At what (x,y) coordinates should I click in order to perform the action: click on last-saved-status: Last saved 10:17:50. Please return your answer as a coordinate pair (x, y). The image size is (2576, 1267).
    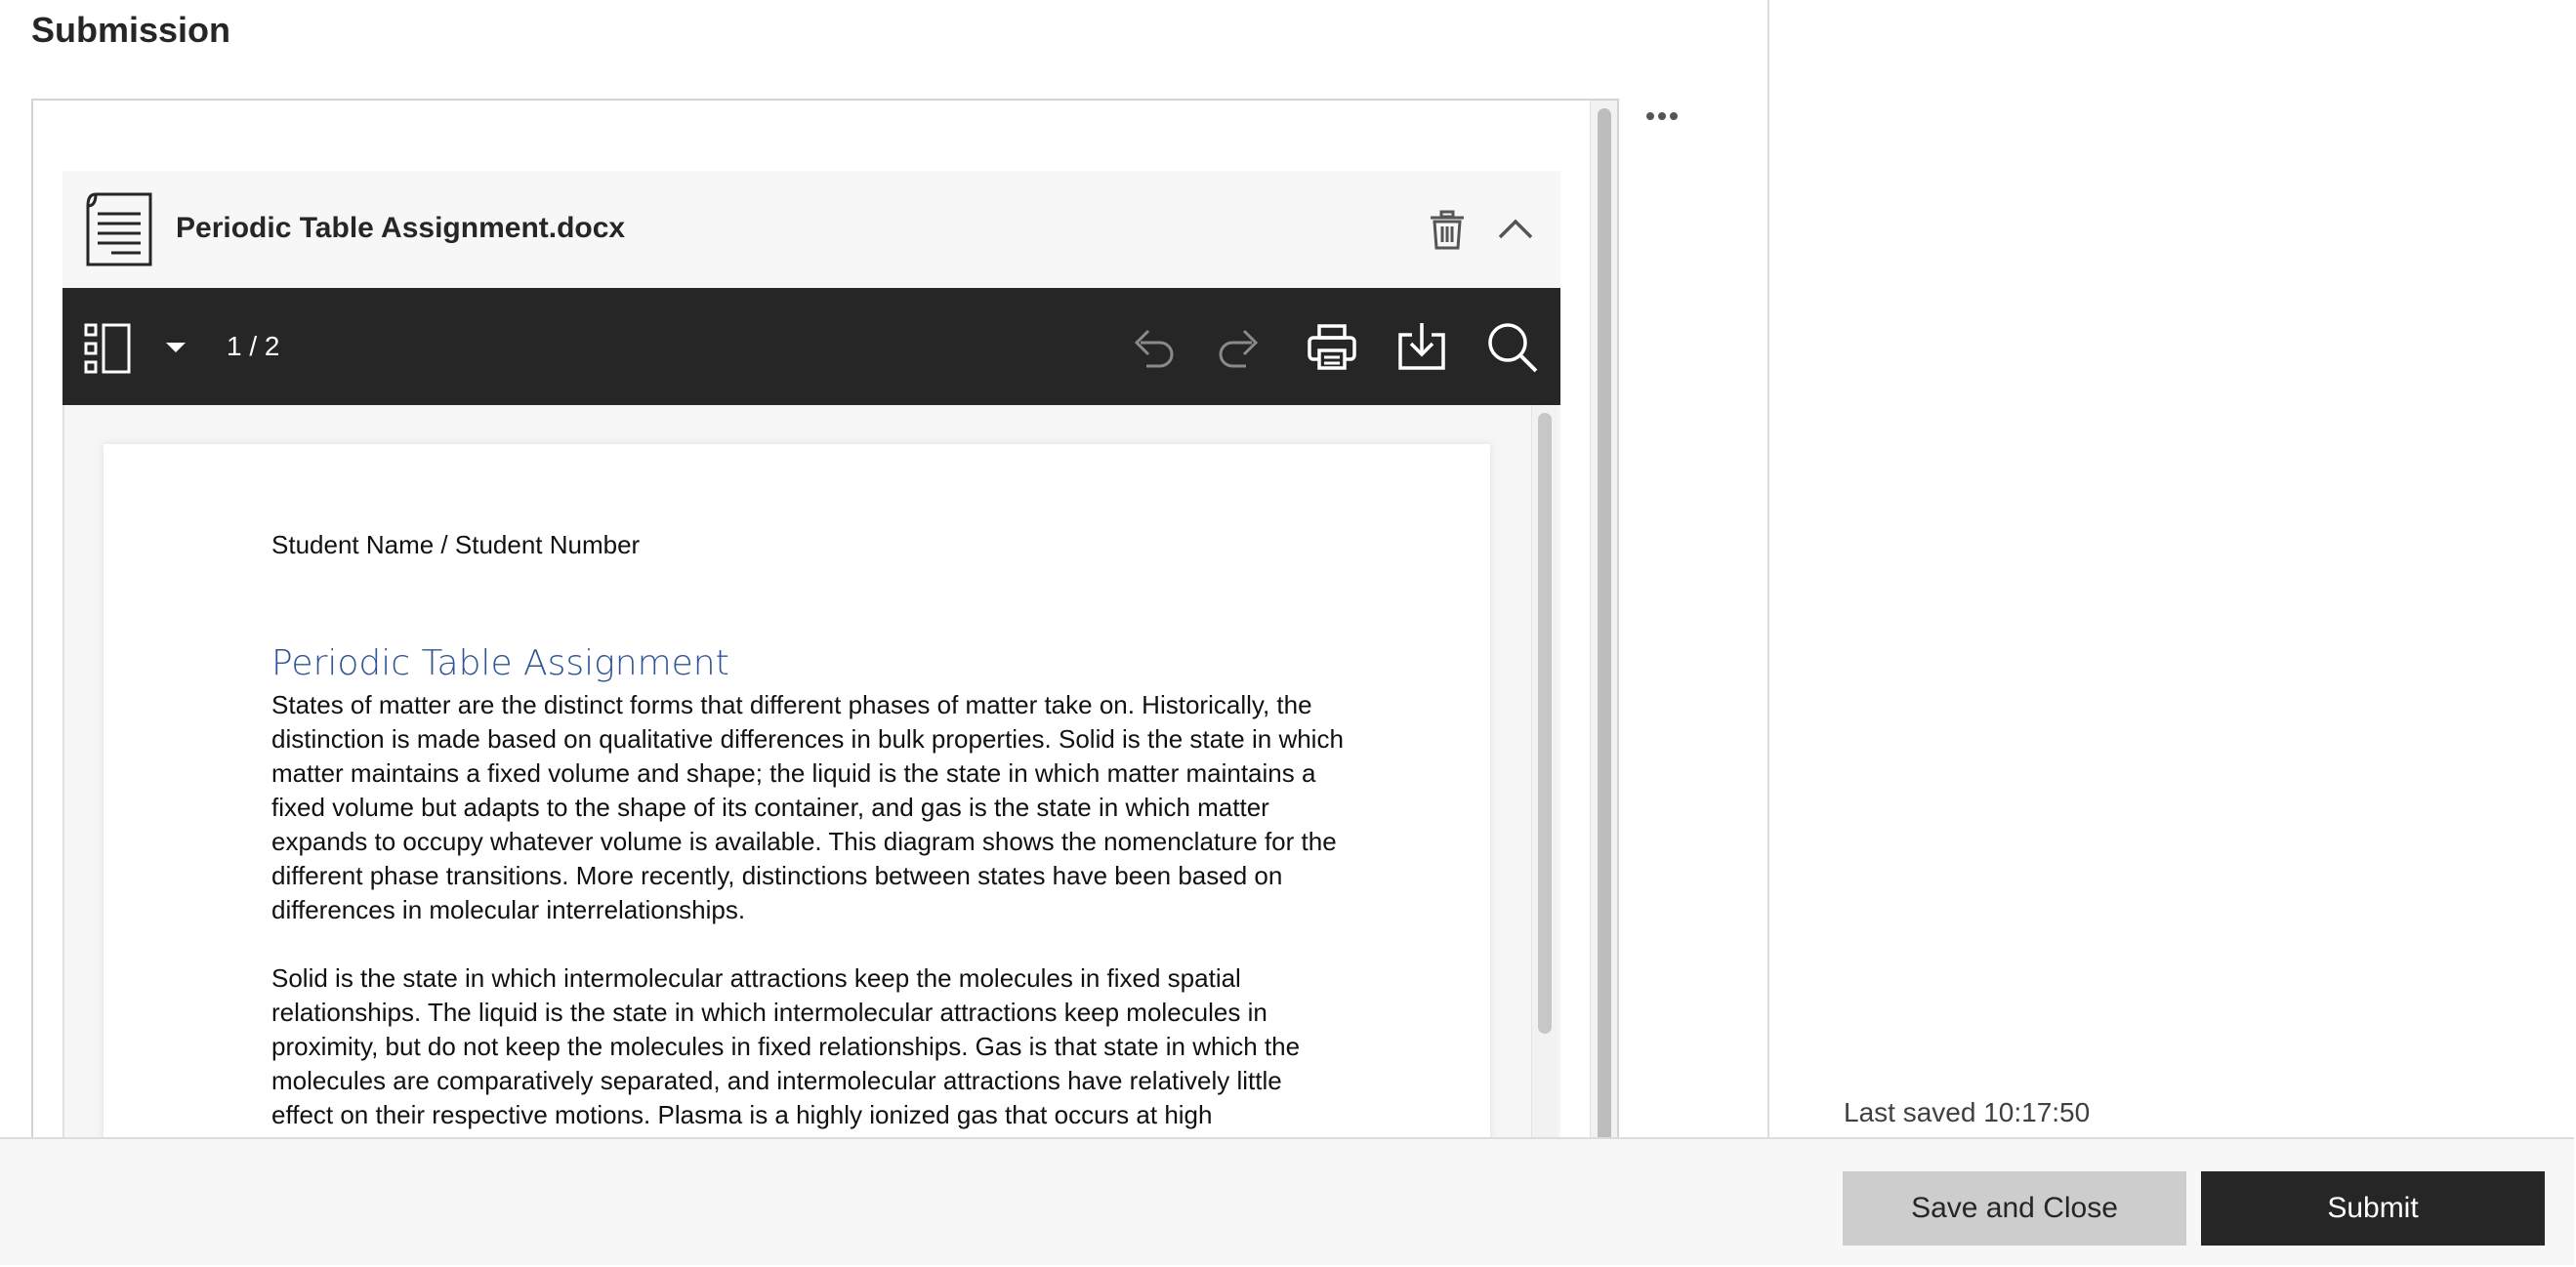
    Looking at the image, I should click on (1967, 1112).